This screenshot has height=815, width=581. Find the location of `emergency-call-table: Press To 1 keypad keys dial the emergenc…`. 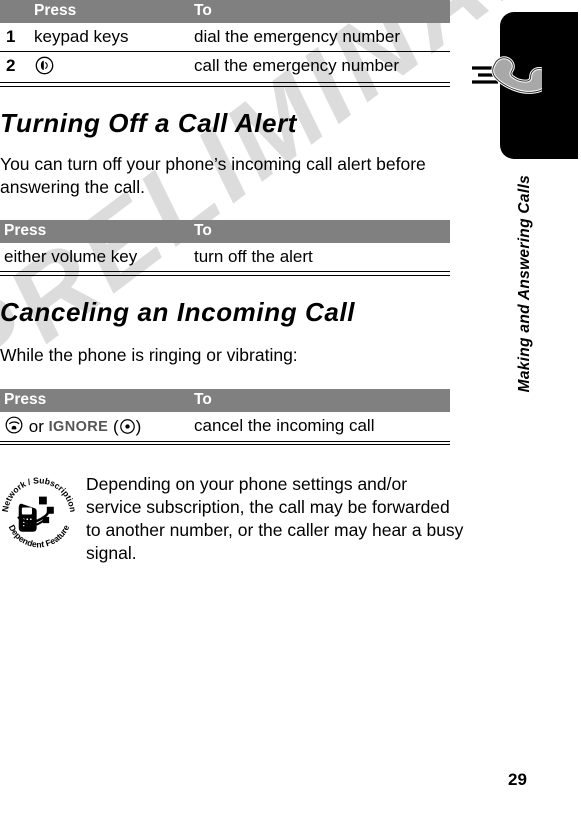

emergency-call-table: Press To 1 keypad keys dial the emergenc… is located at coordinates (225, 42).